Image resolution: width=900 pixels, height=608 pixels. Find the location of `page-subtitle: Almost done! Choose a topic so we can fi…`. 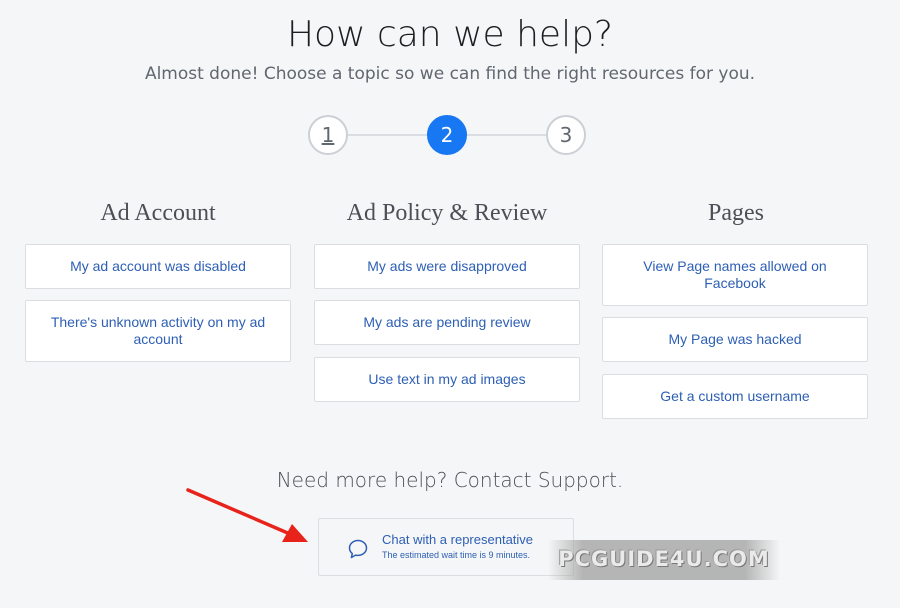

page-subtitle: Almost done! Choose a topic so we can fi… is located at coordinates (450, 74).